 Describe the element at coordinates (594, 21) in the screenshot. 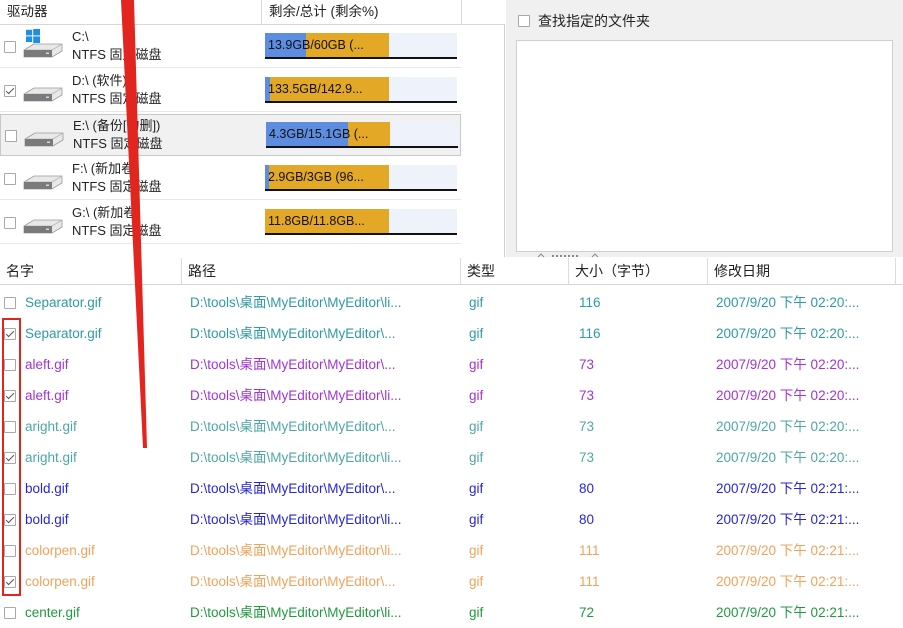

I see `find-folder-label: 查找指定的文件夹` at that location.